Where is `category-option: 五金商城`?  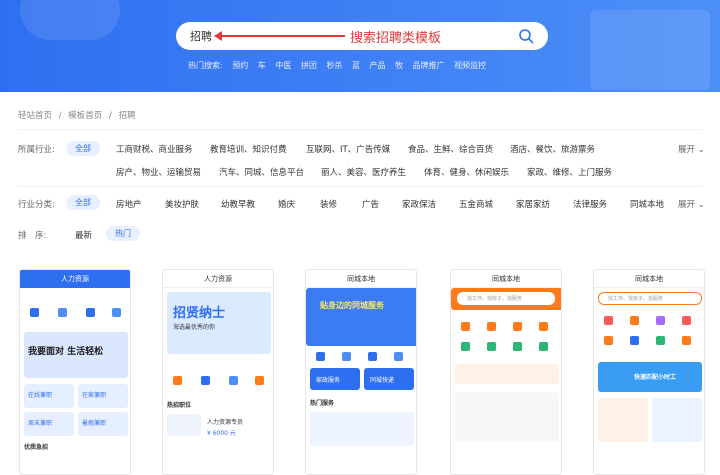 category-option: 五金商城 is located at coordinates (476, 204).